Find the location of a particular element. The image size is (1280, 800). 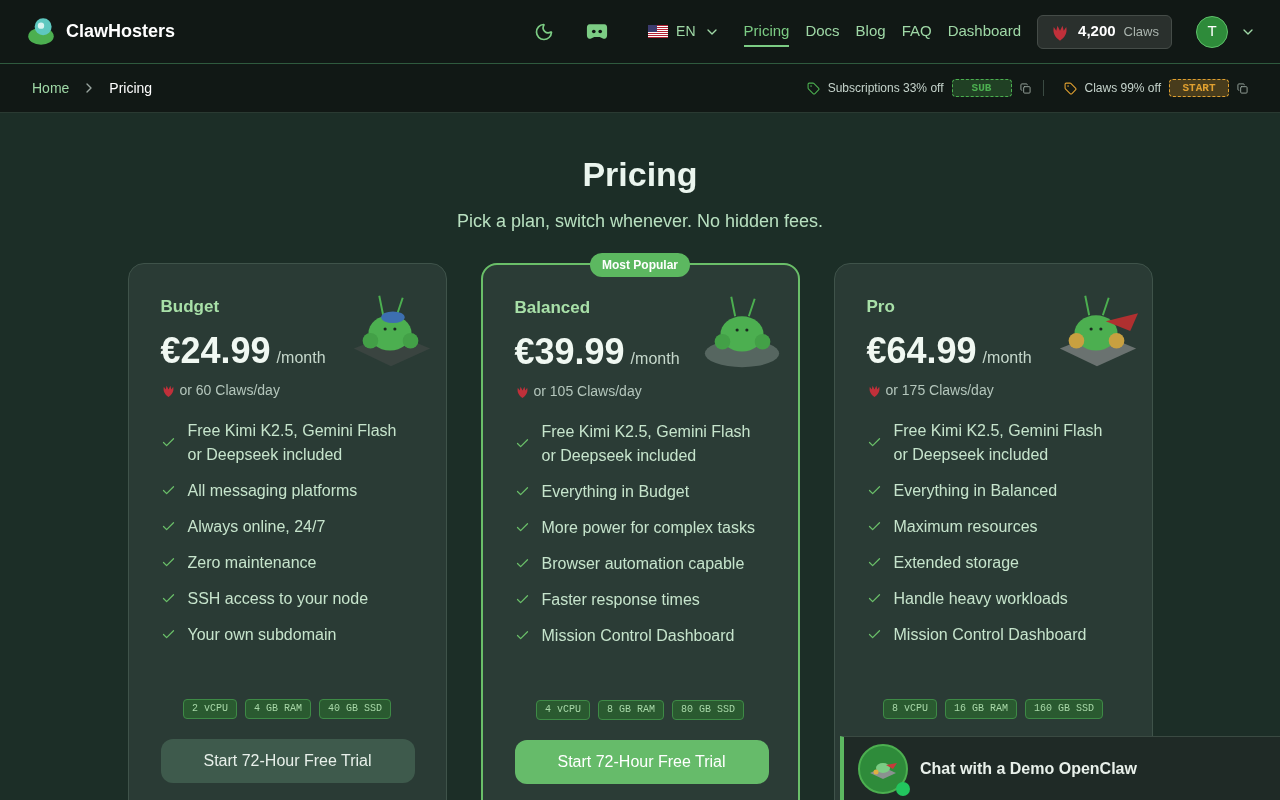

promo-code: SUB is located at coordinates (981, 88).